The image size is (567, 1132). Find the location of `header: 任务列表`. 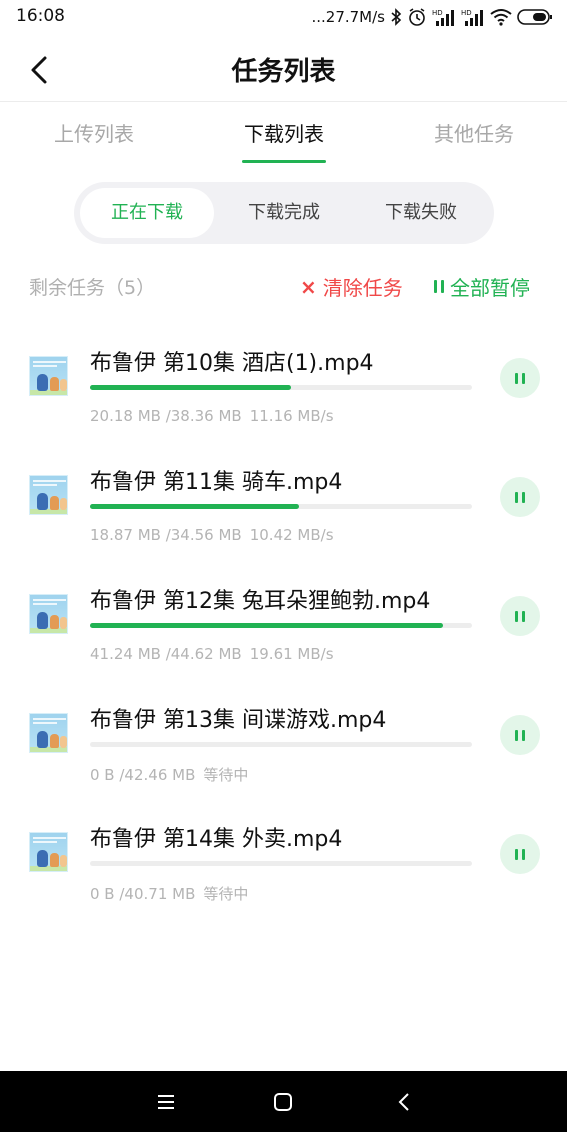

header: 任务列表 is located at coordinates (283, 68).